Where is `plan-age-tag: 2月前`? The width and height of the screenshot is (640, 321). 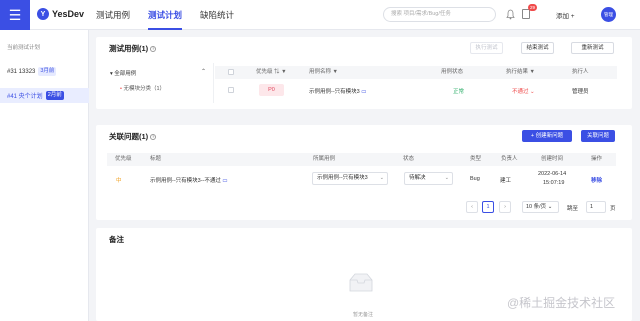 plan-age-tag: 2月前 is located at coordinates (54, 95).